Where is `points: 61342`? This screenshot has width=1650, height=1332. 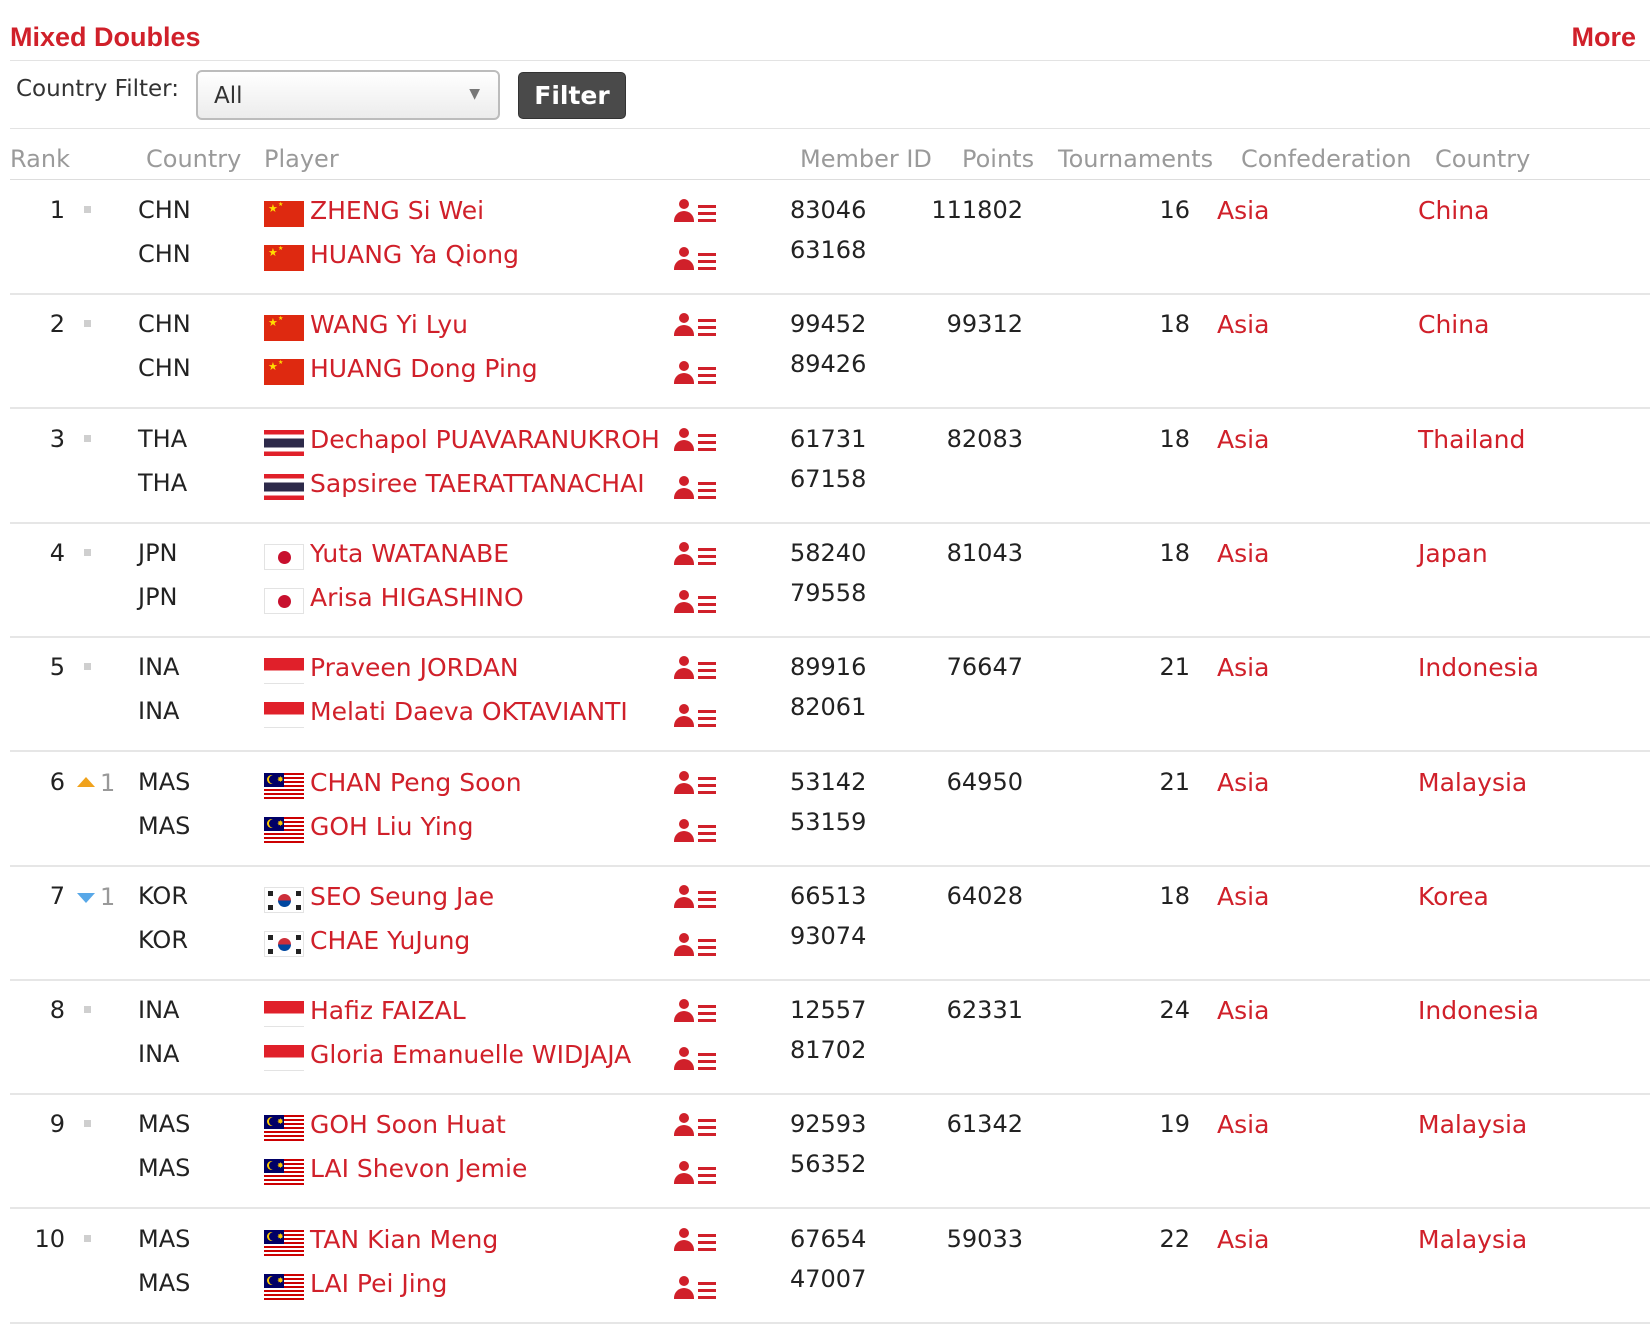 points: 61342 is located at coordinates (984, 1124).